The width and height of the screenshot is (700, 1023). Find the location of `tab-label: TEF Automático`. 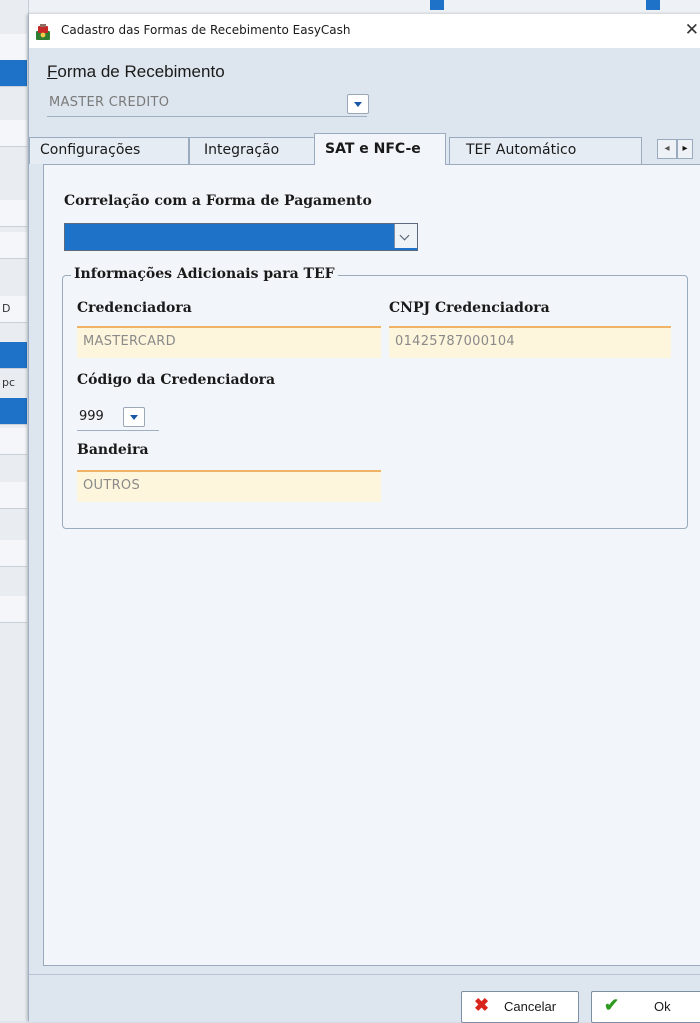

tab-label: TEF Automático is located at coordinates (521, 150).